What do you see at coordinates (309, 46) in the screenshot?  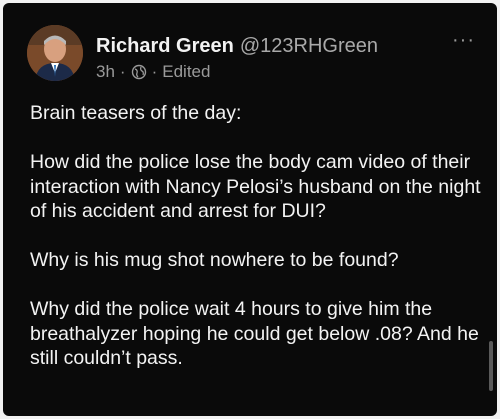 I see `author-handle: @123RHGreen` at bounding box center [309, 46].